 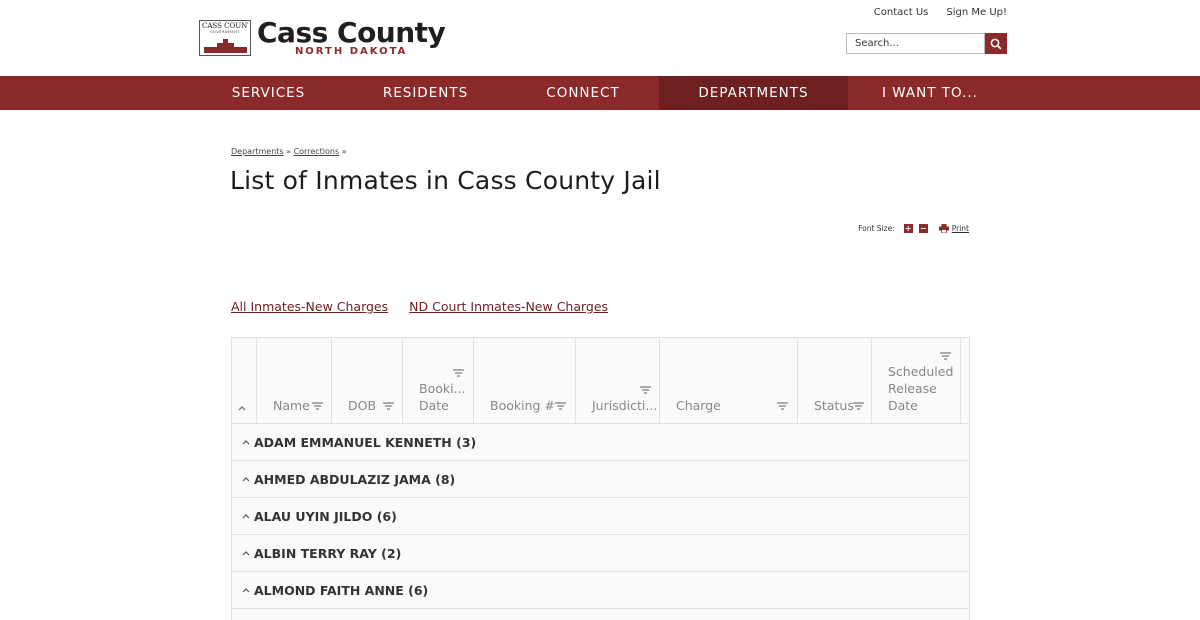 What do you see at coordinates (908, 228) in the screenshot?
I see `font-increase-button: +` at bounding box center [908, 228].